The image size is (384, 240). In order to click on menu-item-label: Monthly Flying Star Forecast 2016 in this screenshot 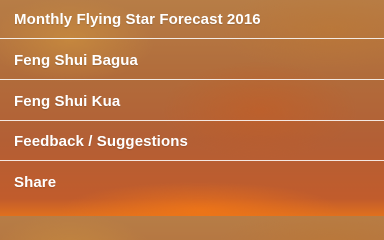, I will do `click(137, 19)`.